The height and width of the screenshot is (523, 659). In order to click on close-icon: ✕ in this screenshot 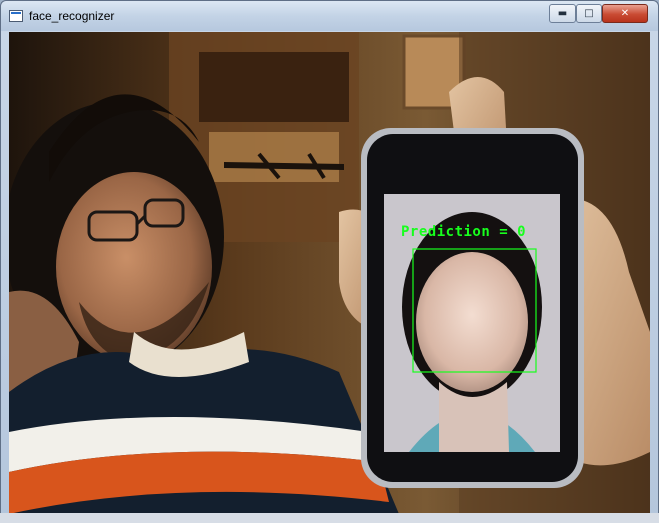, I will do `click(625, 13)`.